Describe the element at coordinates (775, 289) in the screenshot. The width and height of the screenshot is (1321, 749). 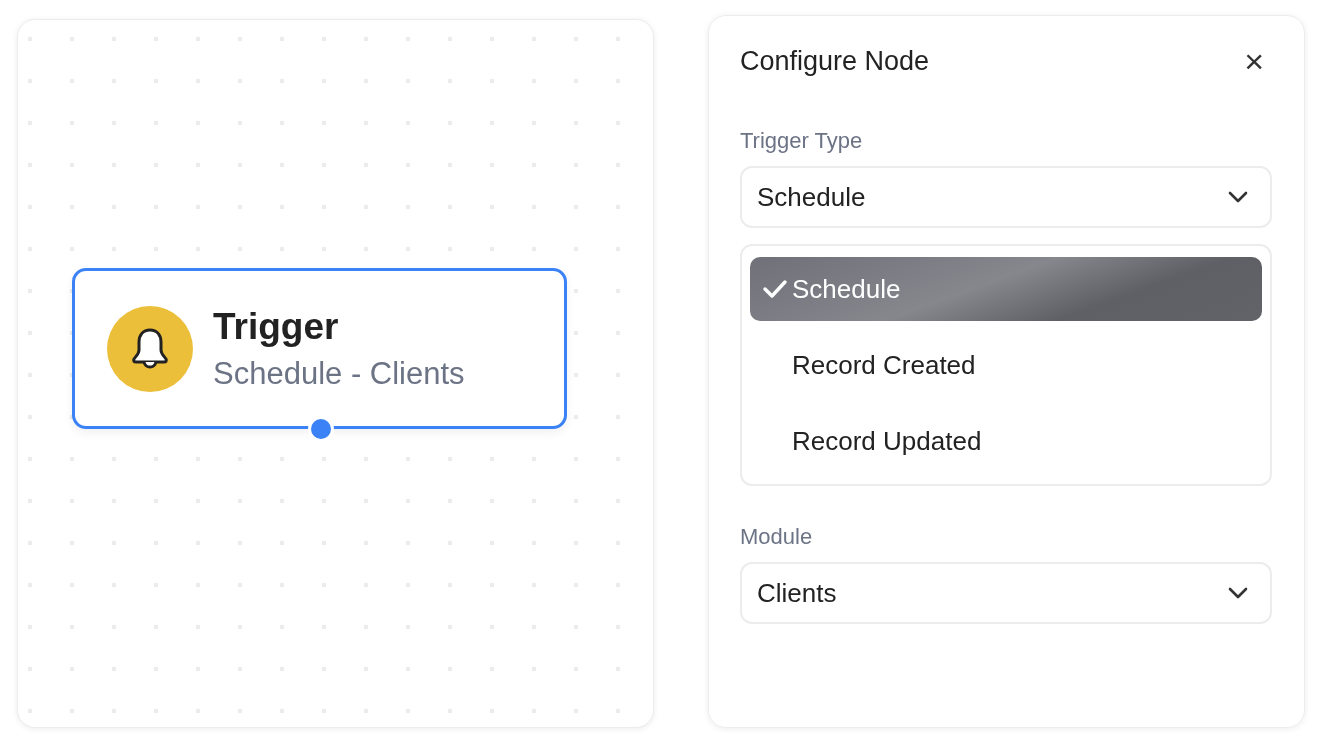
I see `checkmark-icon` at that location.